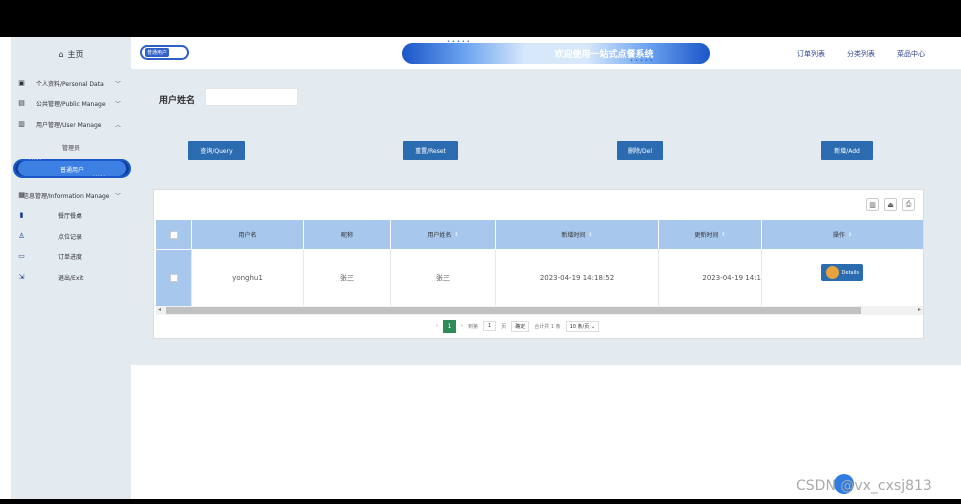 The image size is (961, 504). What do you see at coordinates (430, 150) in the screenshot?
I see `reset-button: 重置/Reset` at bounding box center [430, 150].